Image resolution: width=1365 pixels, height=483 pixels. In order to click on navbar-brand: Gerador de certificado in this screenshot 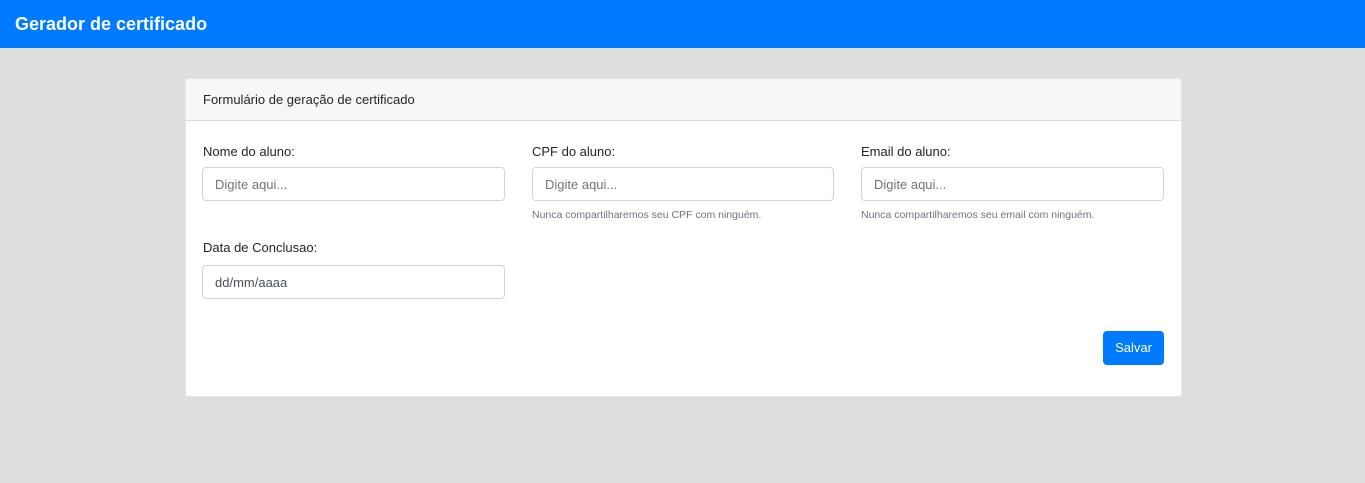, I will do `click(111, 24)`.